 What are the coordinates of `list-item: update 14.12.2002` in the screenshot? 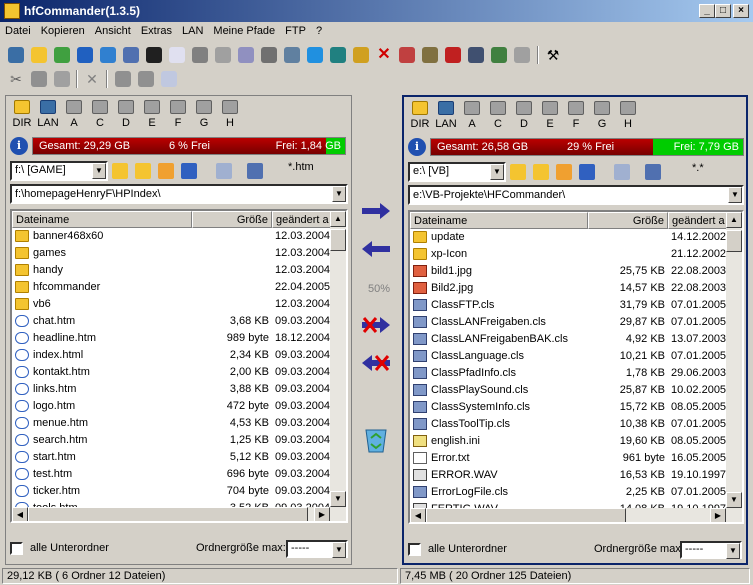 It's located at (569, 238).